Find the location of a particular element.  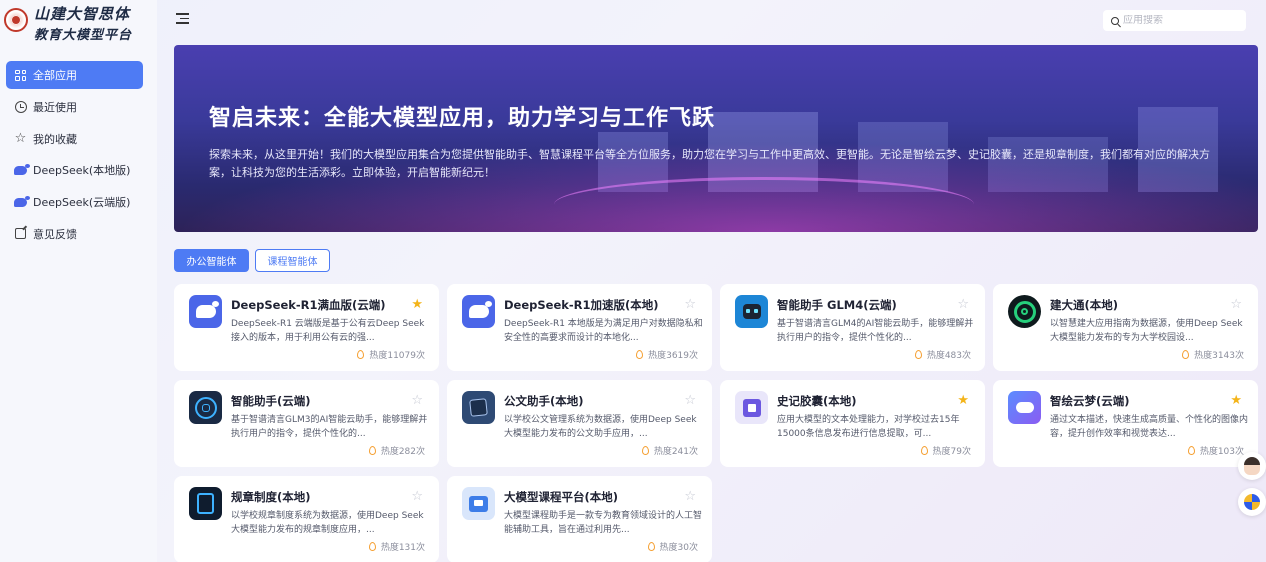

app-title: 智绘云梦(云端) is located at coordinates (1090, 401).